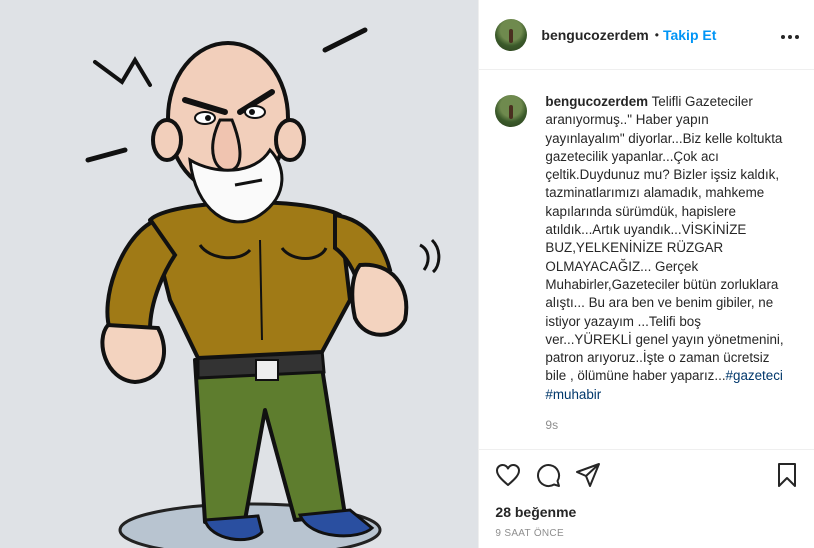  What do you see at coordinates (646, 498) in the screenshot?
I see `post-actions: 28 beğenme 9 SAAT ÖNCE` at bounding box center [646, 498].